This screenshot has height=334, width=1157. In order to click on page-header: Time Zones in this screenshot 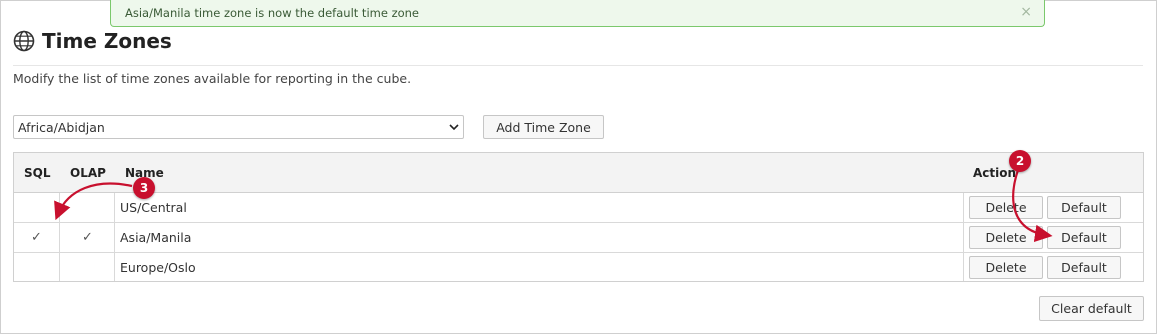, I will do `click(92, 41)`.